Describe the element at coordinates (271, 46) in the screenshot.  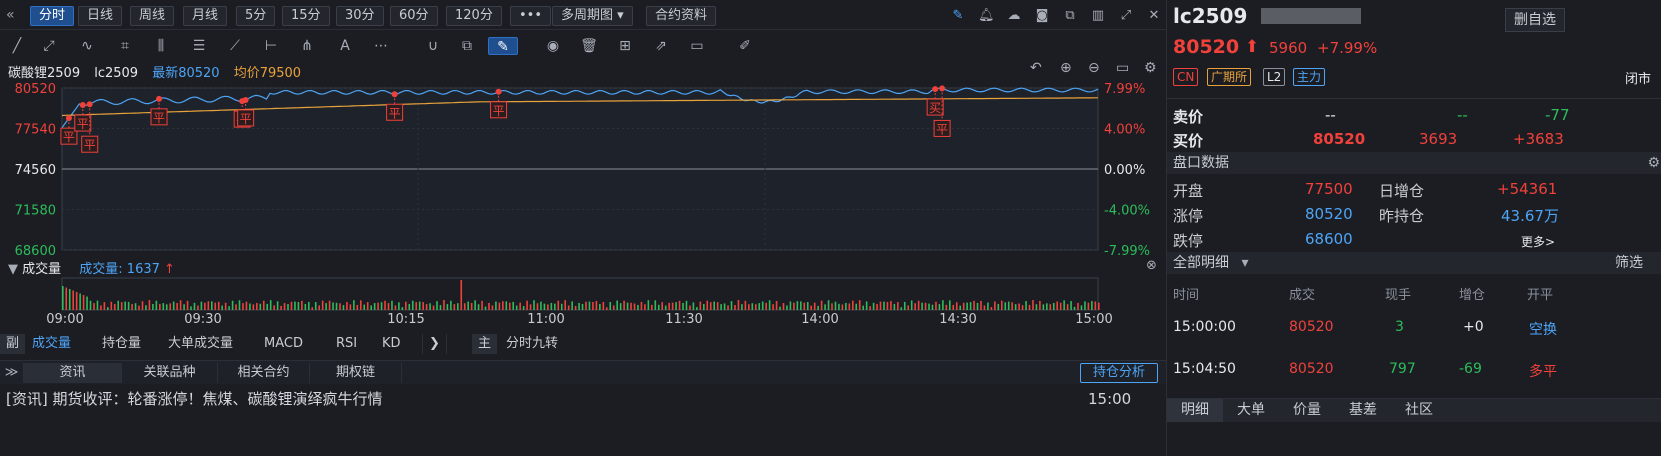
I see `measure-tool-icon: ⊢` at that location.